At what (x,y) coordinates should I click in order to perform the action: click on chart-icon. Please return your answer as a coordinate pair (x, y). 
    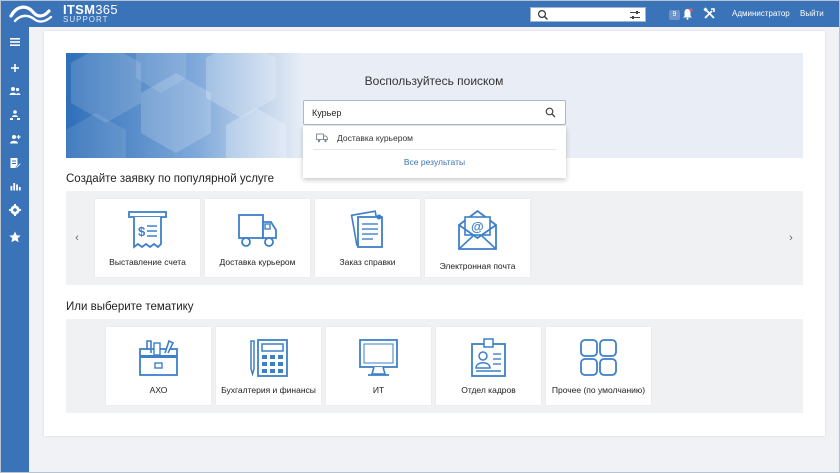
    Looking at the image, I should click on (15, 186).